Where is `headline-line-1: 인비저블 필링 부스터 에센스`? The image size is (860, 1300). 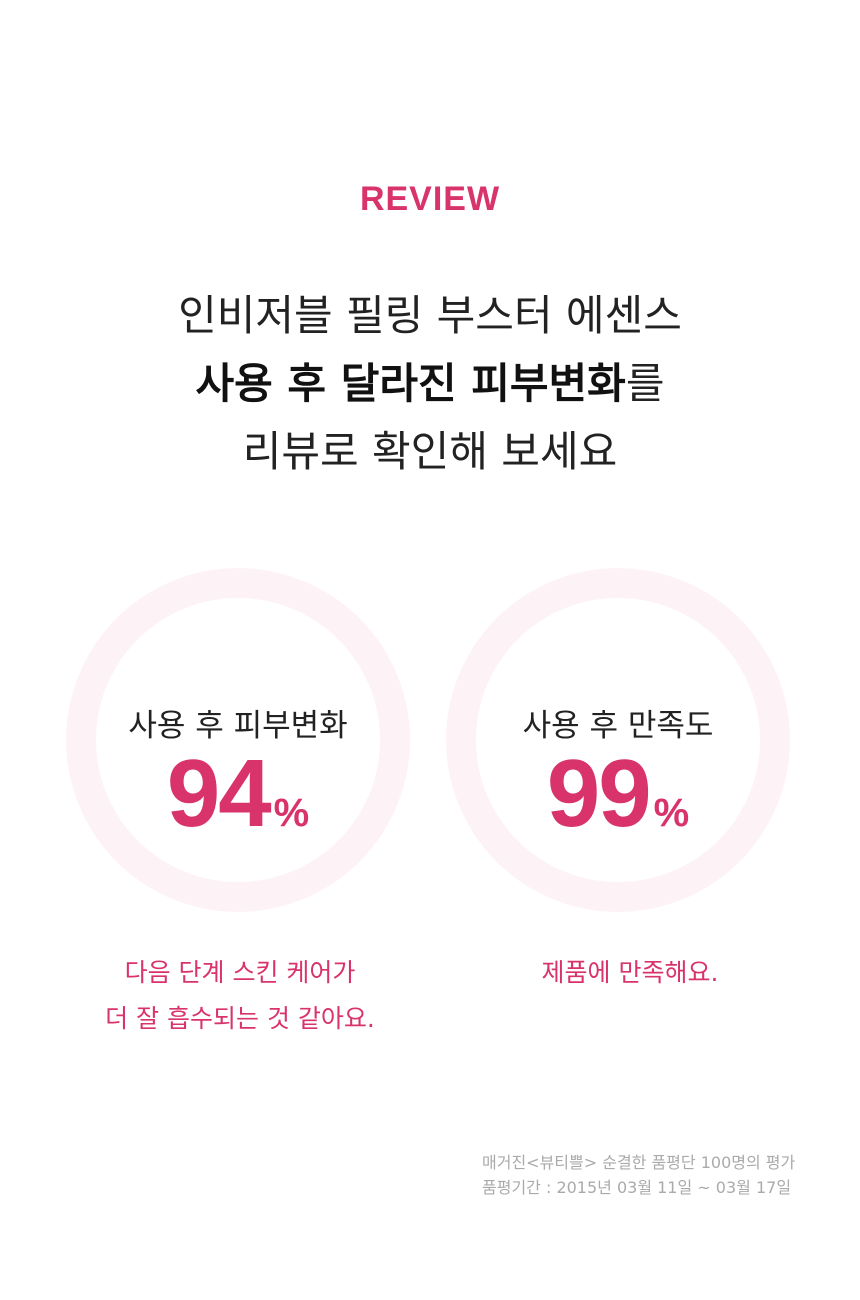
headline-line-1: 인비저블 필링 부스터 에센스 is located at coordinates (430, 315).